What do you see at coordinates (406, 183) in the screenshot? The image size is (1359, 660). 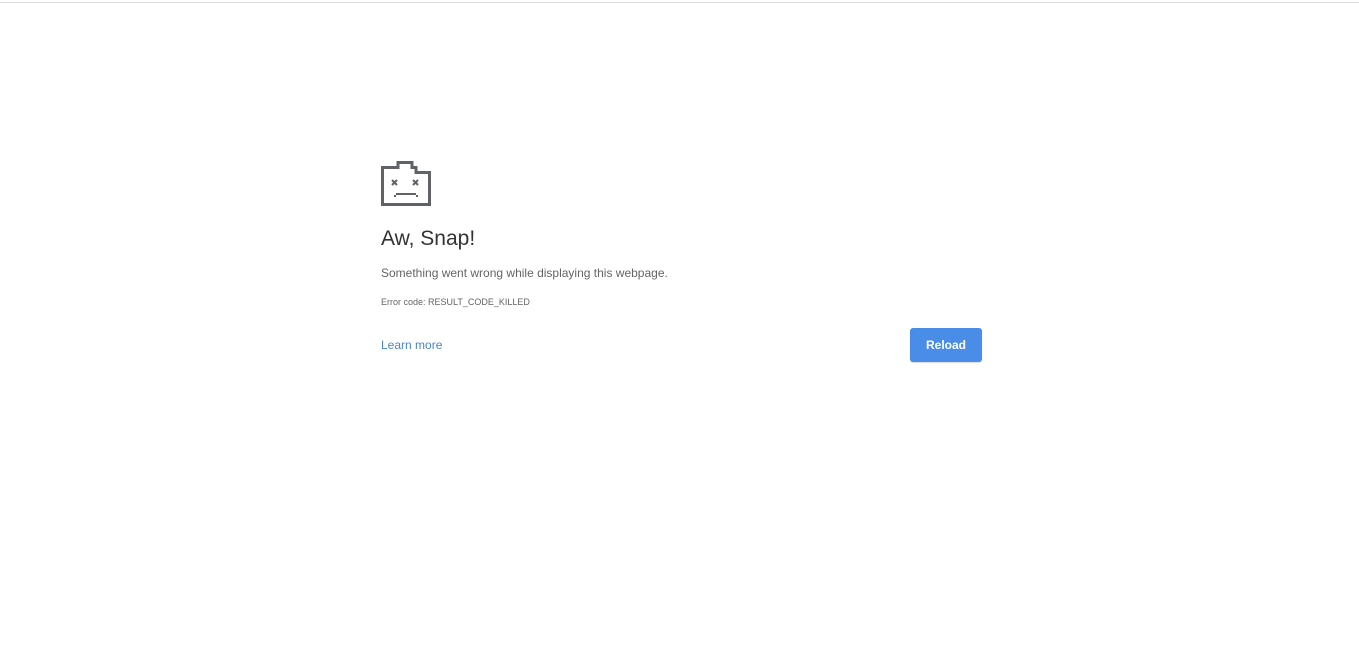 I see `sad-tab-icon` at bounding box center [406, 183].